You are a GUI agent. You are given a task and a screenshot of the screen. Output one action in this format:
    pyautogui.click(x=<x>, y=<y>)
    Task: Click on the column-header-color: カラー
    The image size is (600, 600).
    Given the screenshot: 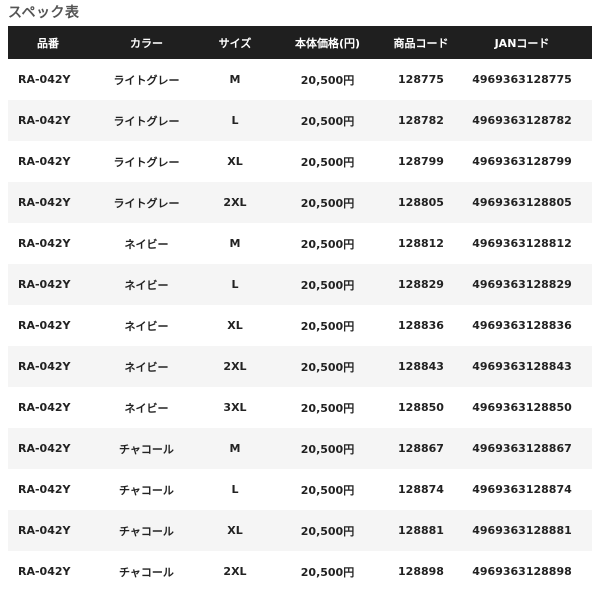 What is the action you would take?
    pyautogui.click(x=146, y=42)
    